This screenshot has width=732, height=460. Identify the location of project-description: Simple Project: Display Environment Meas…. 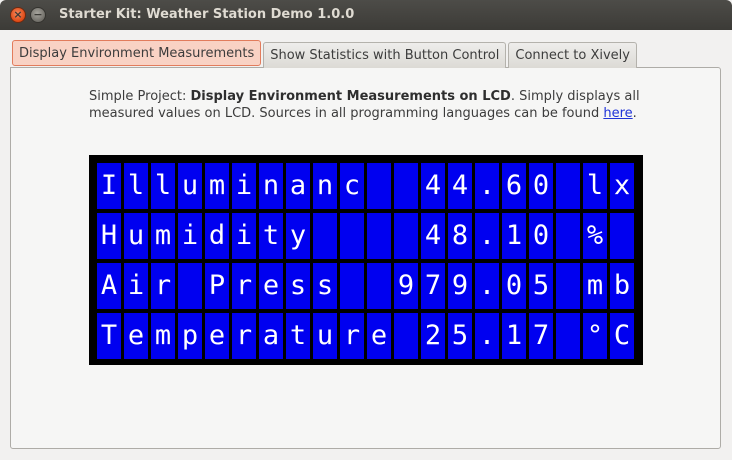
(374, 105).